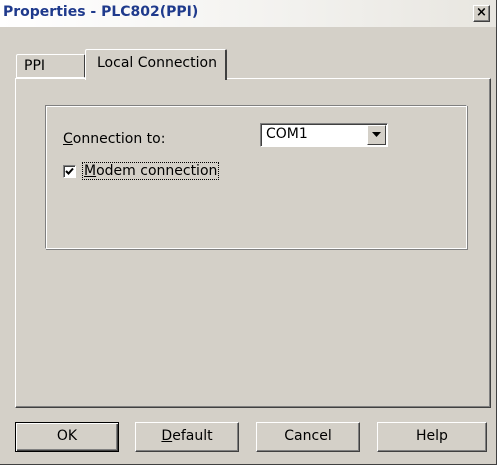 This screenshot has height=465, width=497. I want to click on ok-button: OK, so click(67, 437).